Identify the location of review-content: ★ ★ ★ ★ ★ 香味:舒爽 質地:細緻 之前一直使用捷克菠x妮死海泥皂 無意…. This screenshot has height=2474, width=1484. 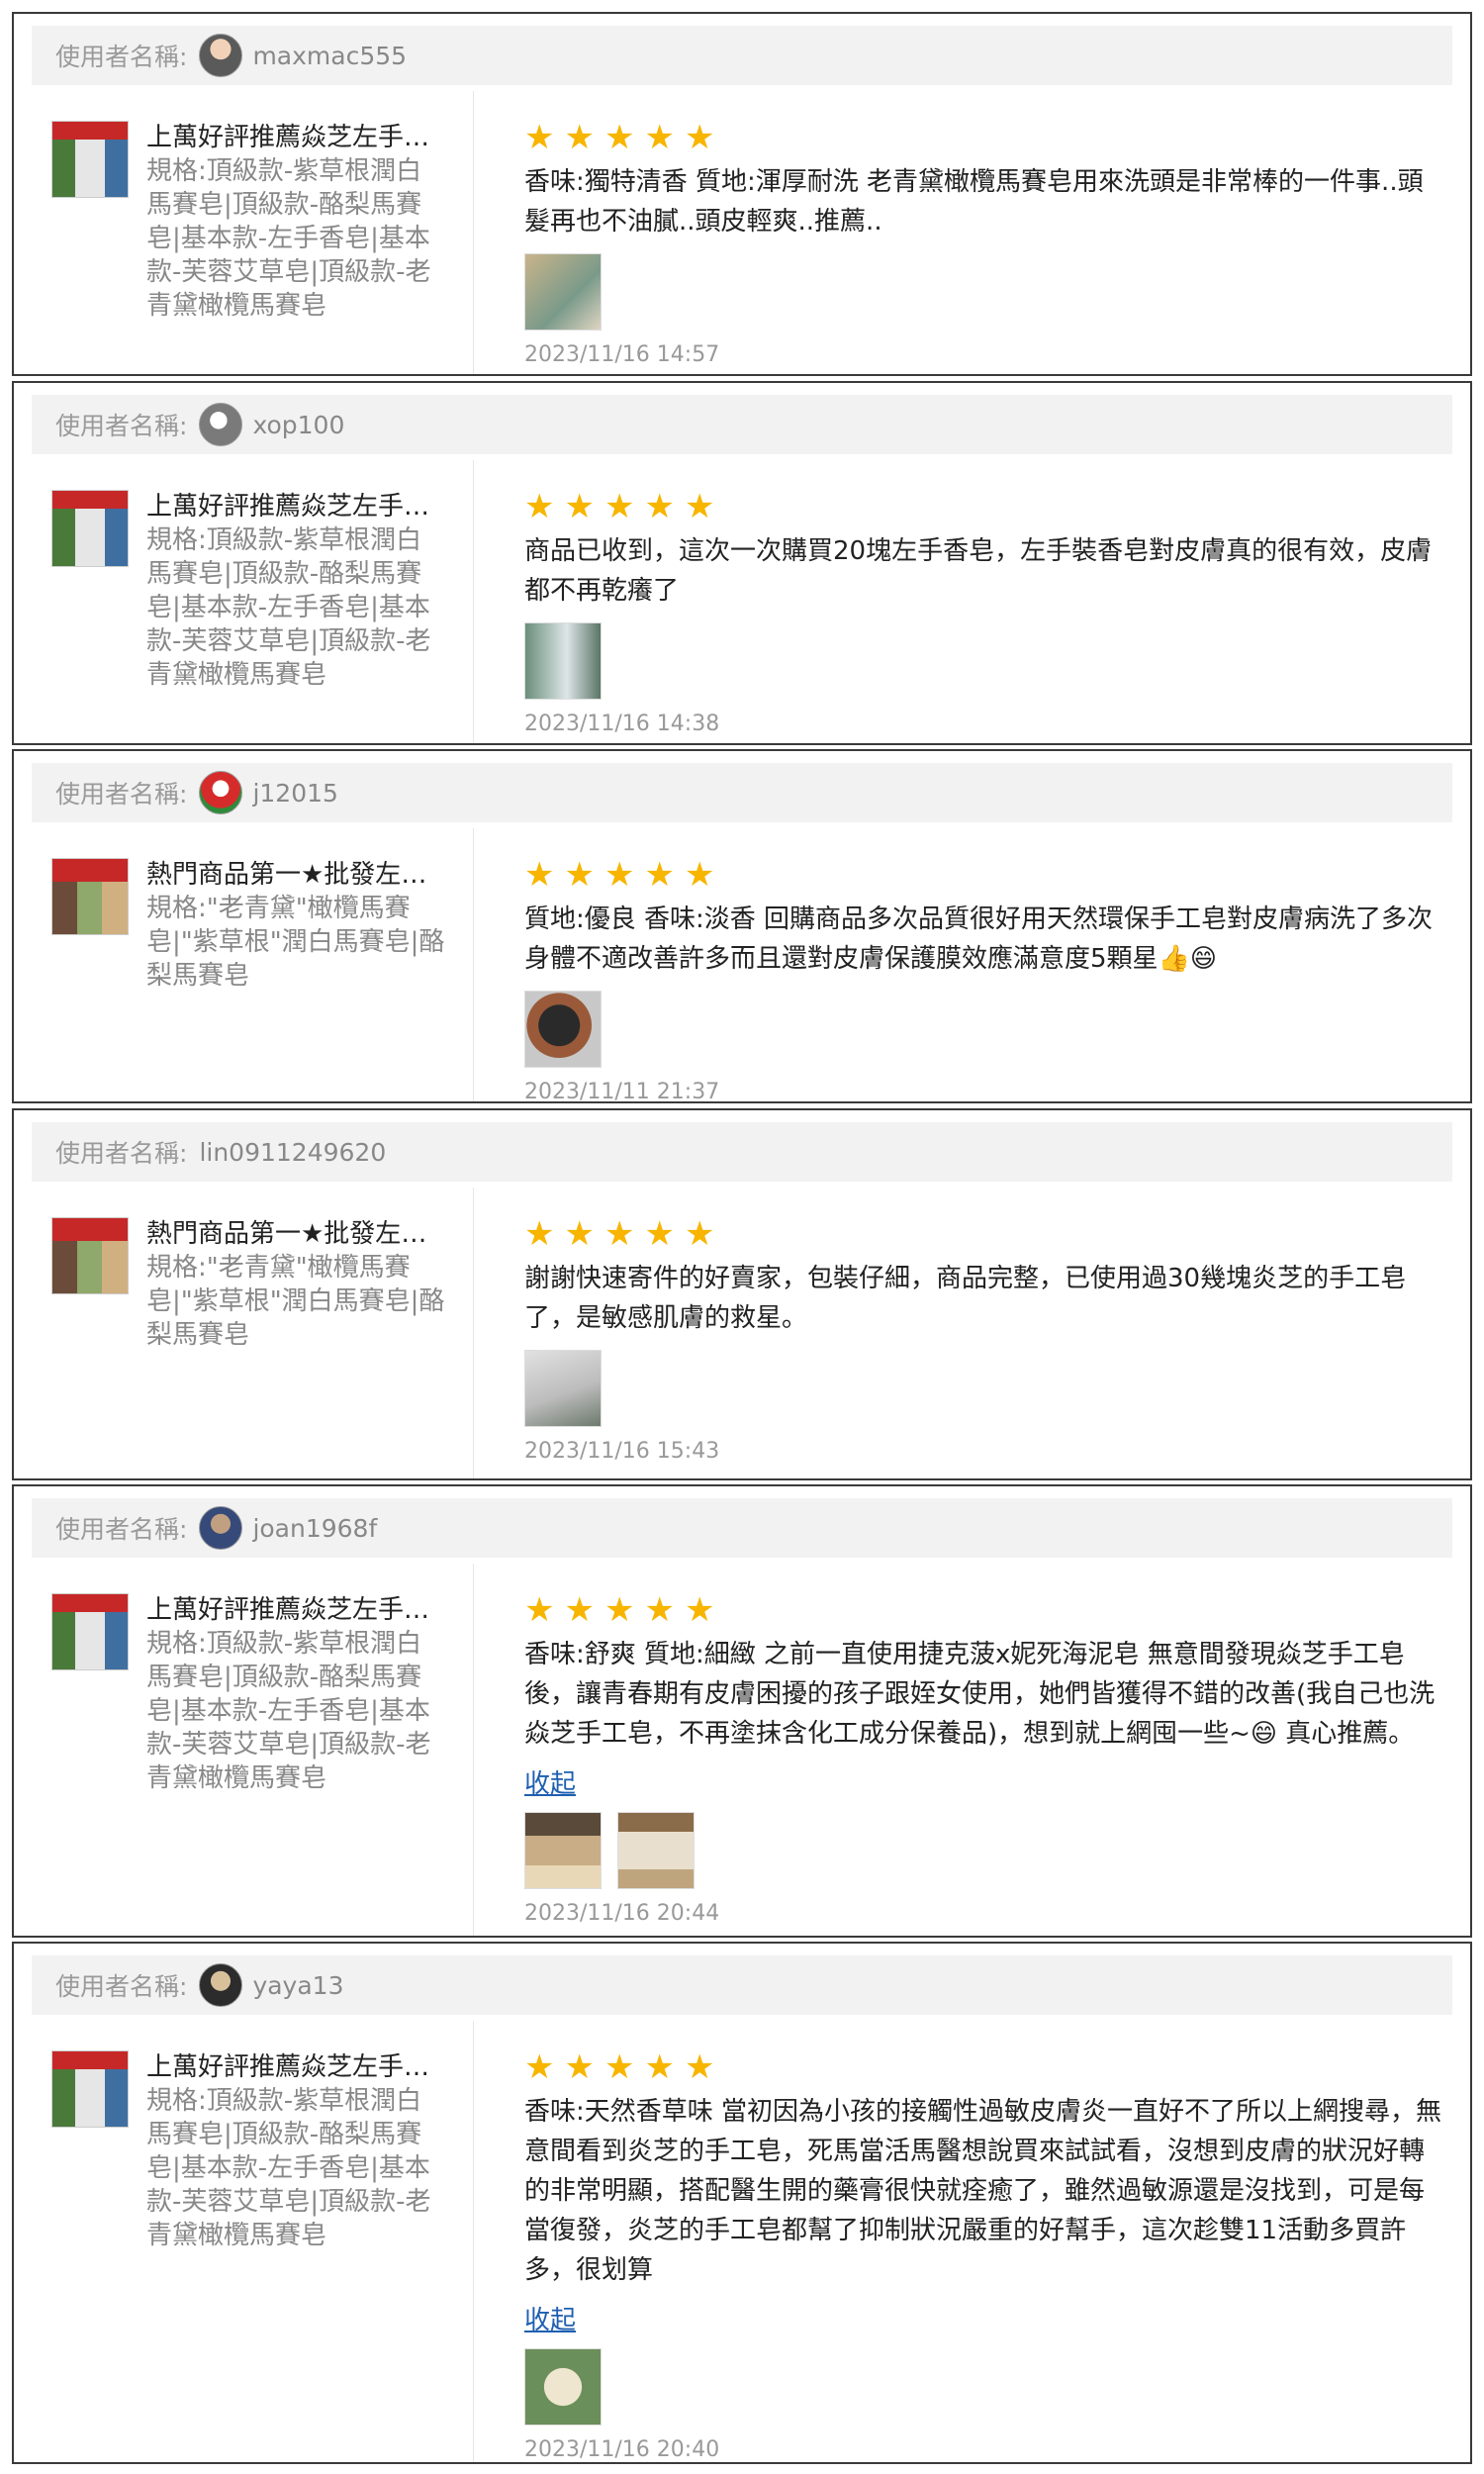
(985, 1759).